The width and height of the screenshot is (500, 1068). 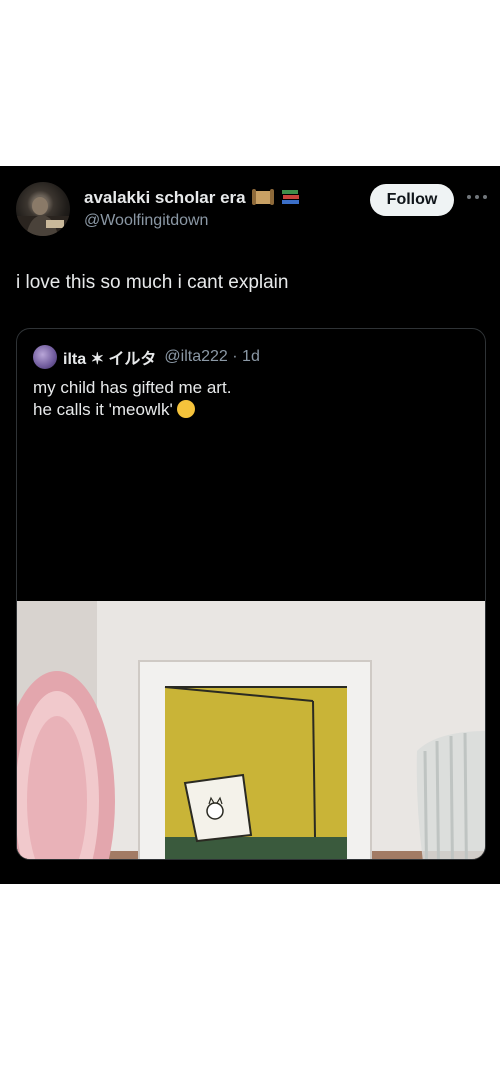 I want to click on glass-vase, so click(x=450, y=795).